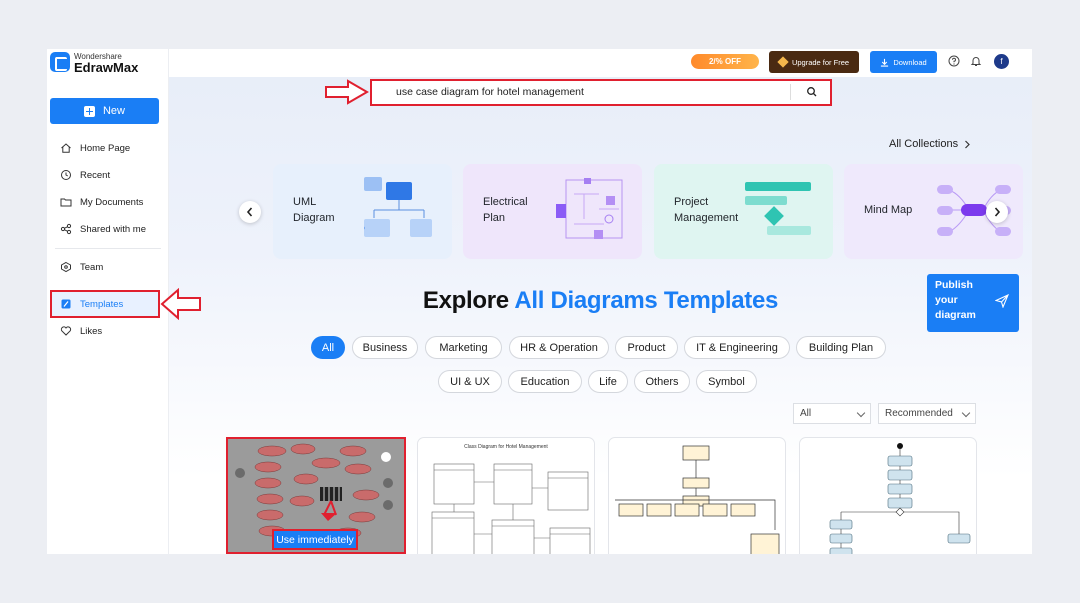  I want to click on collection-card-label: Mind Map, so click(888, 210).